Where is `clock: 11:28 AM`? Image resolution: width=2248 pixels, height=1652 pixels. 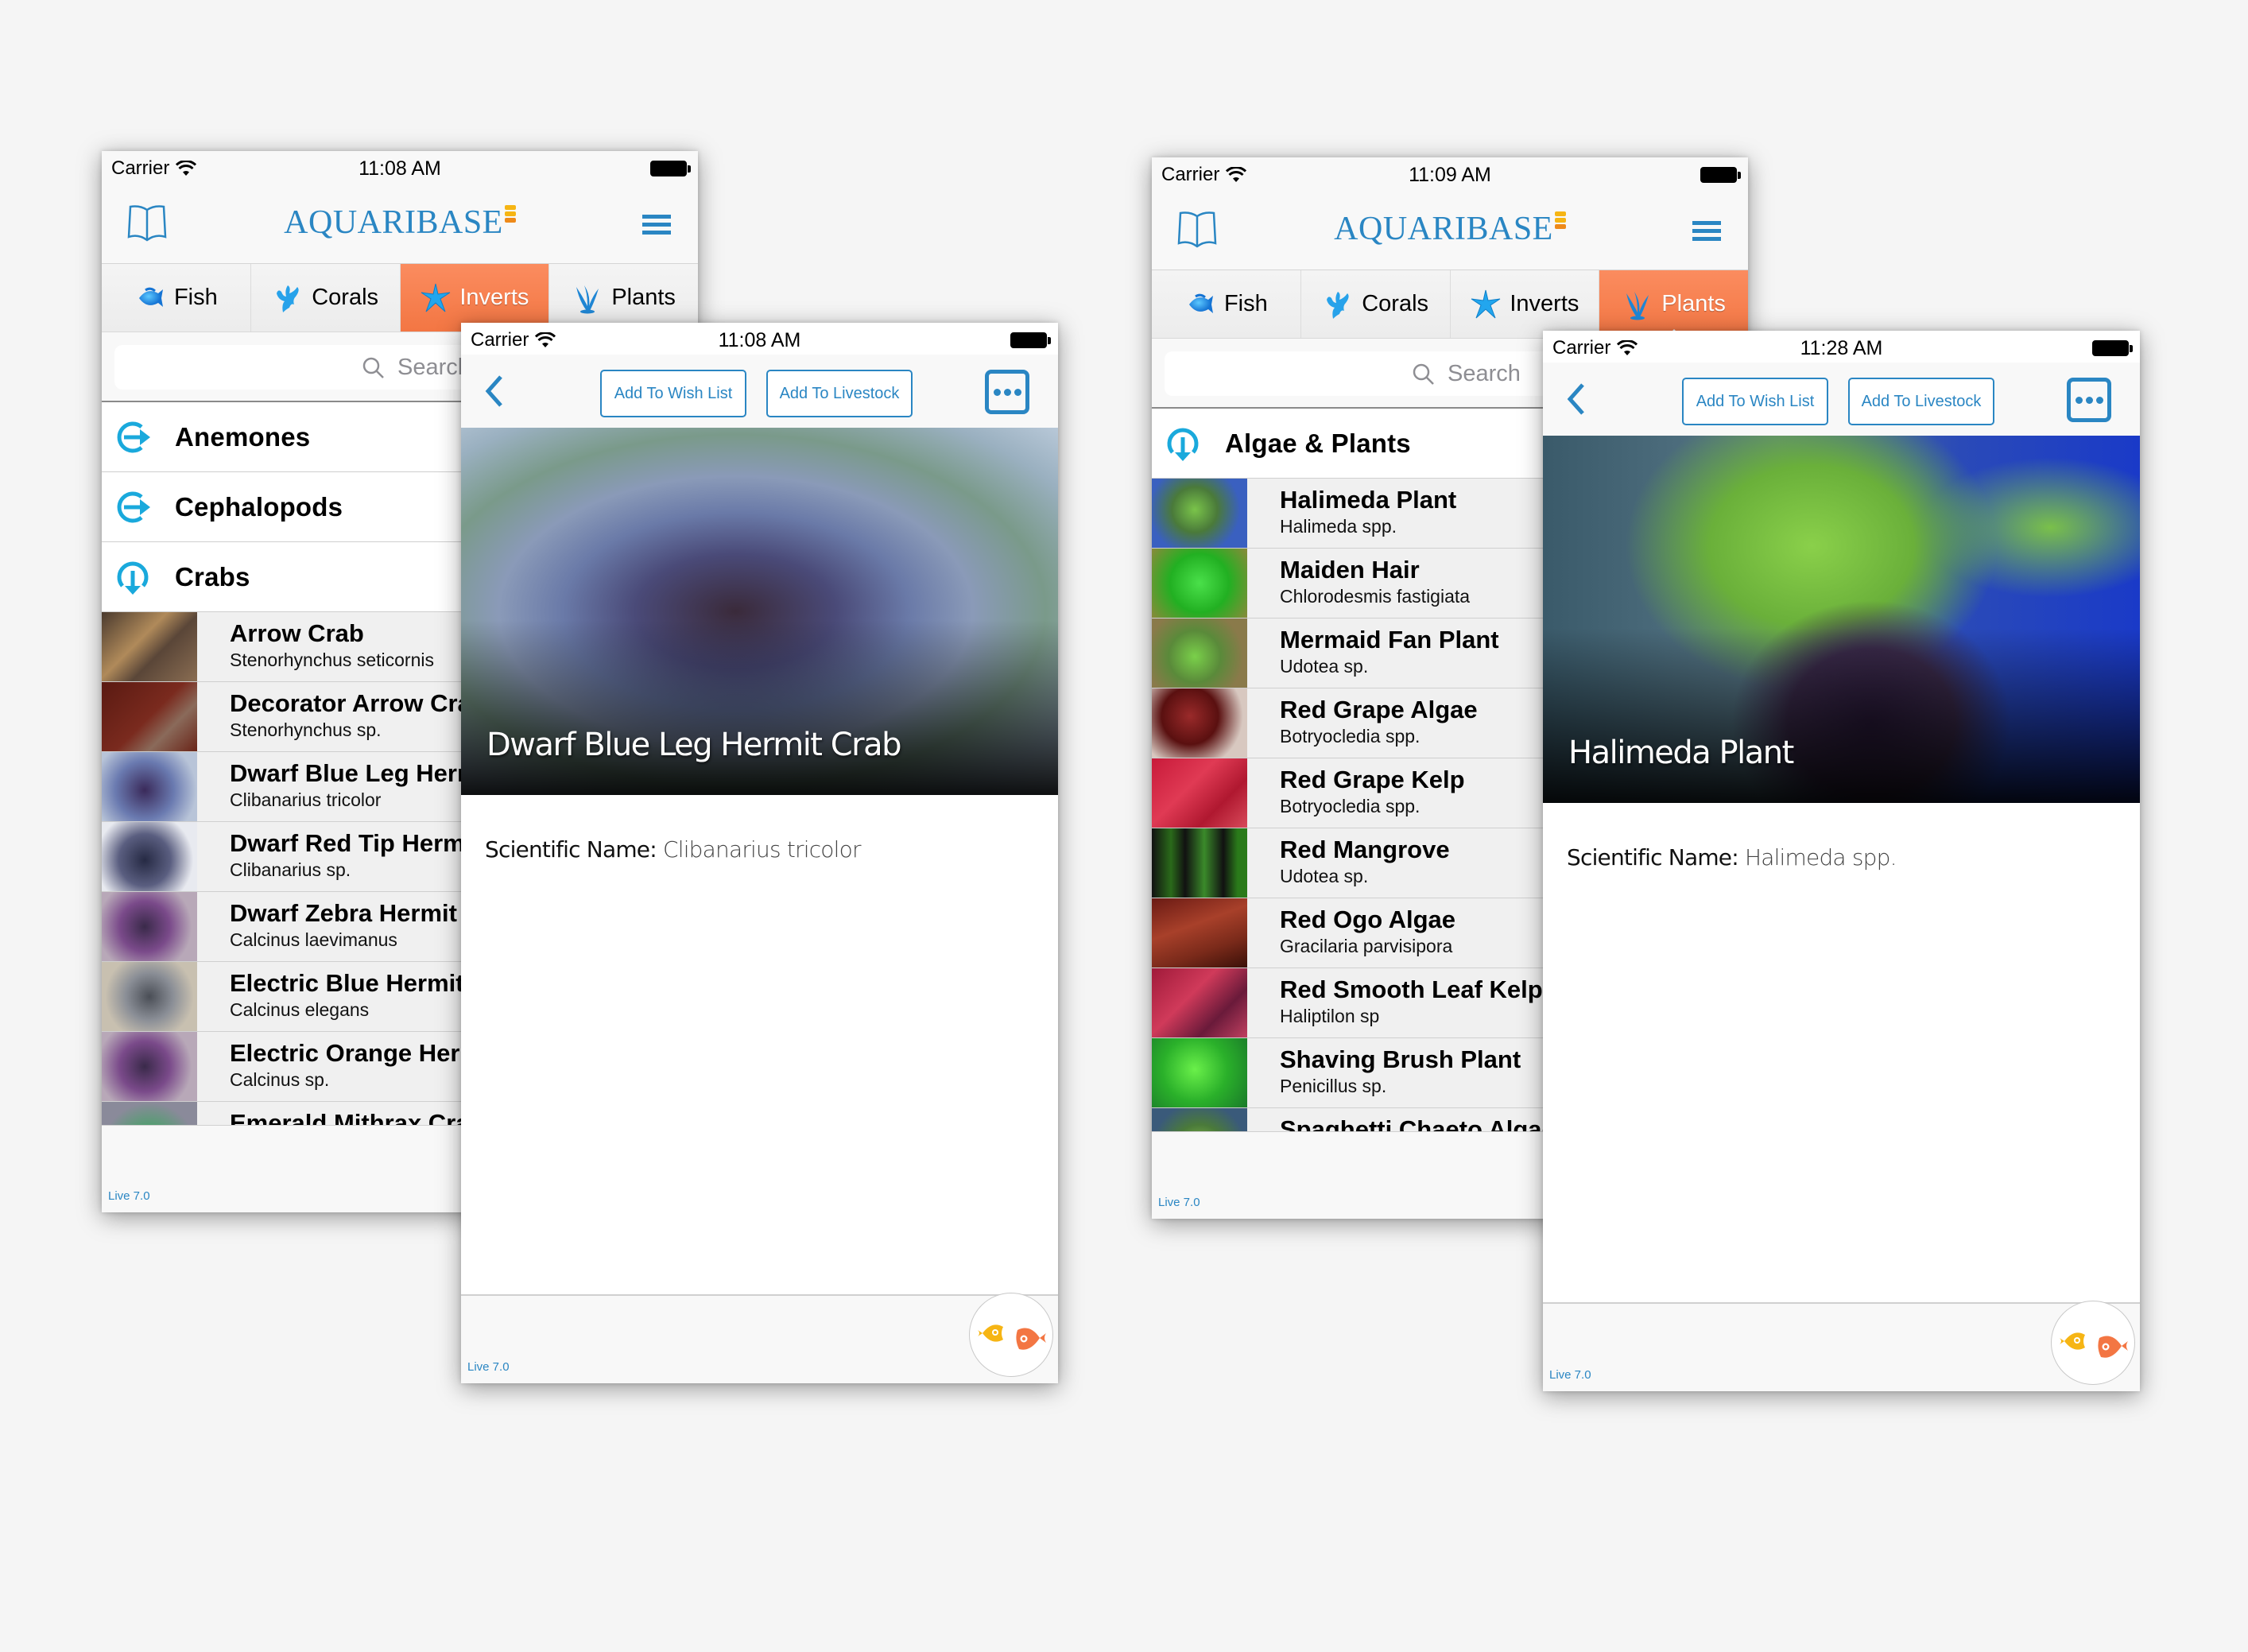
clock: 11:28 AM is located at coordinates (1841, 348).